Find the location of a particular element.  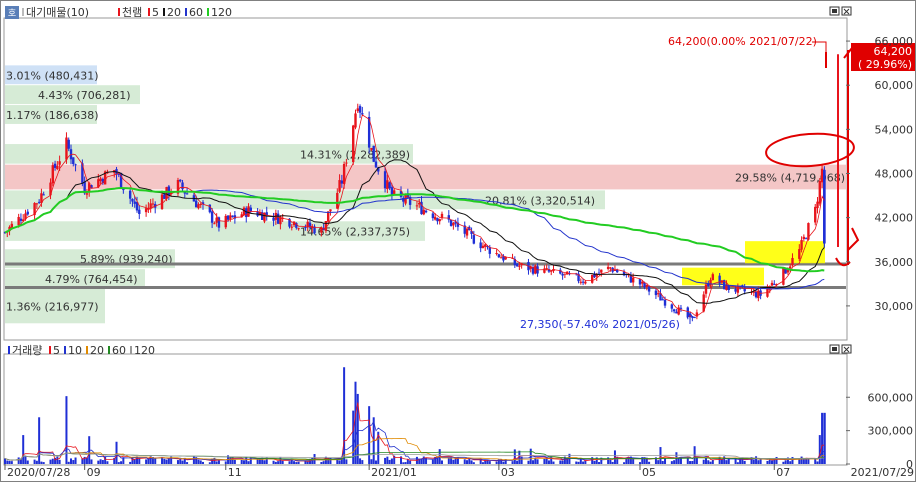

volume-profile-label: 3.01% (480,431) is located at coordinates (52, 75).